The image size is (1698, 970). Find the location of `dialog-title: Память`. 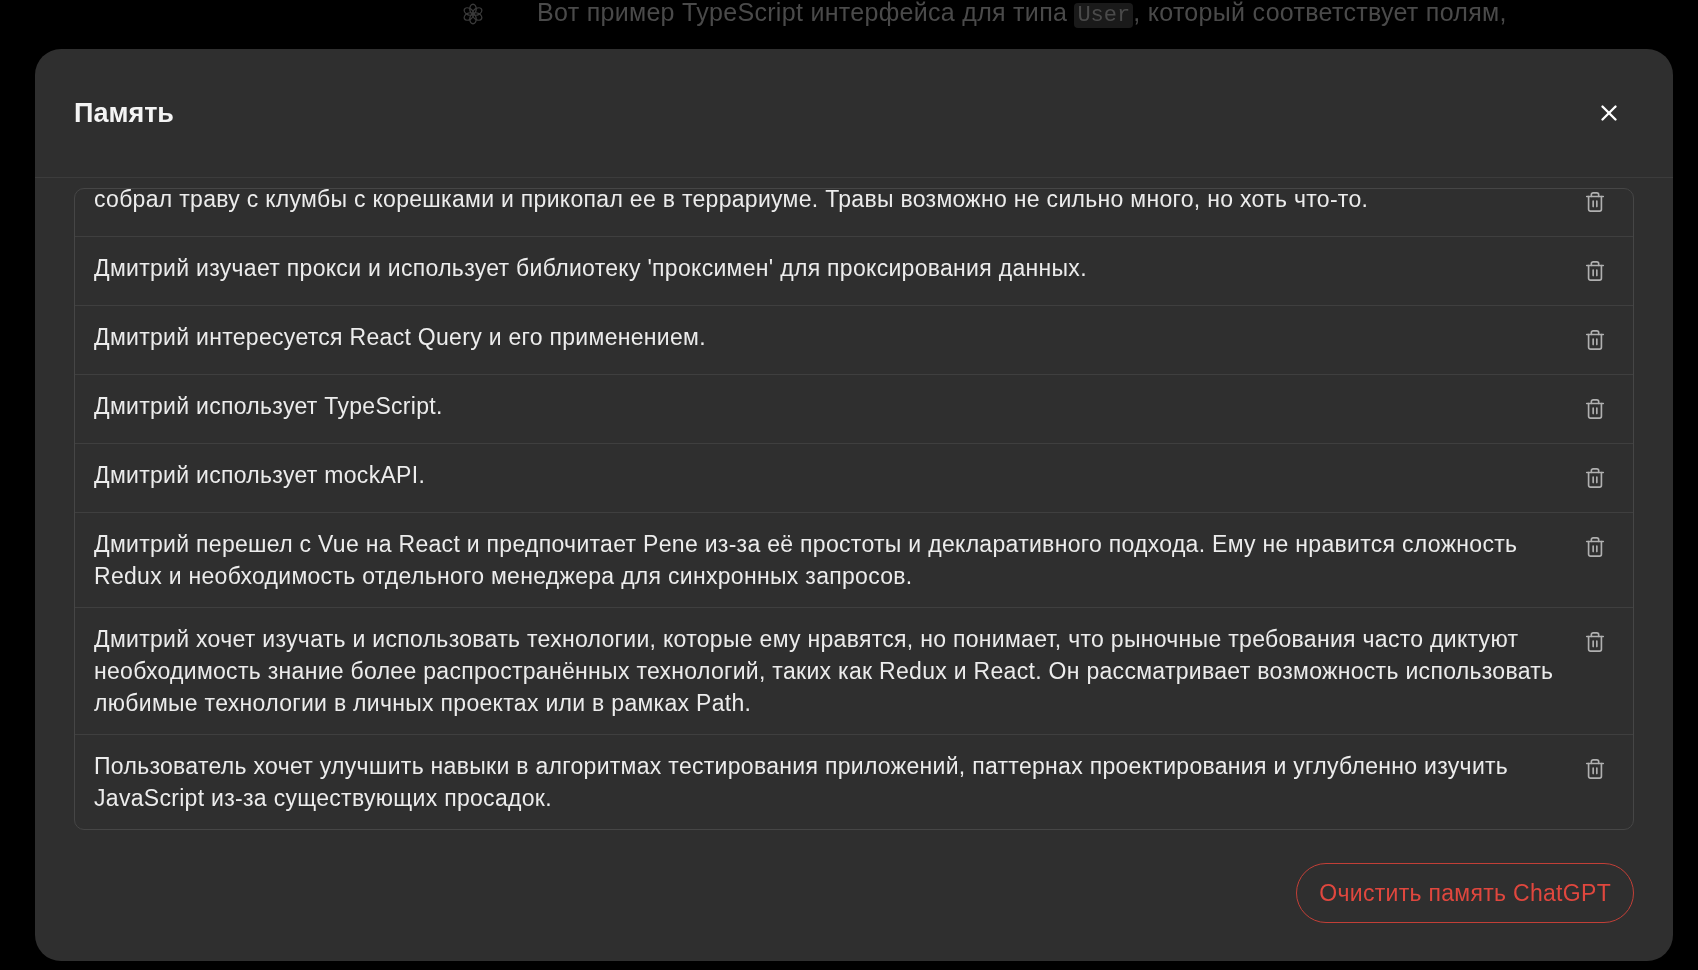

dialog-title: Память is located at coordinates (124, 113).